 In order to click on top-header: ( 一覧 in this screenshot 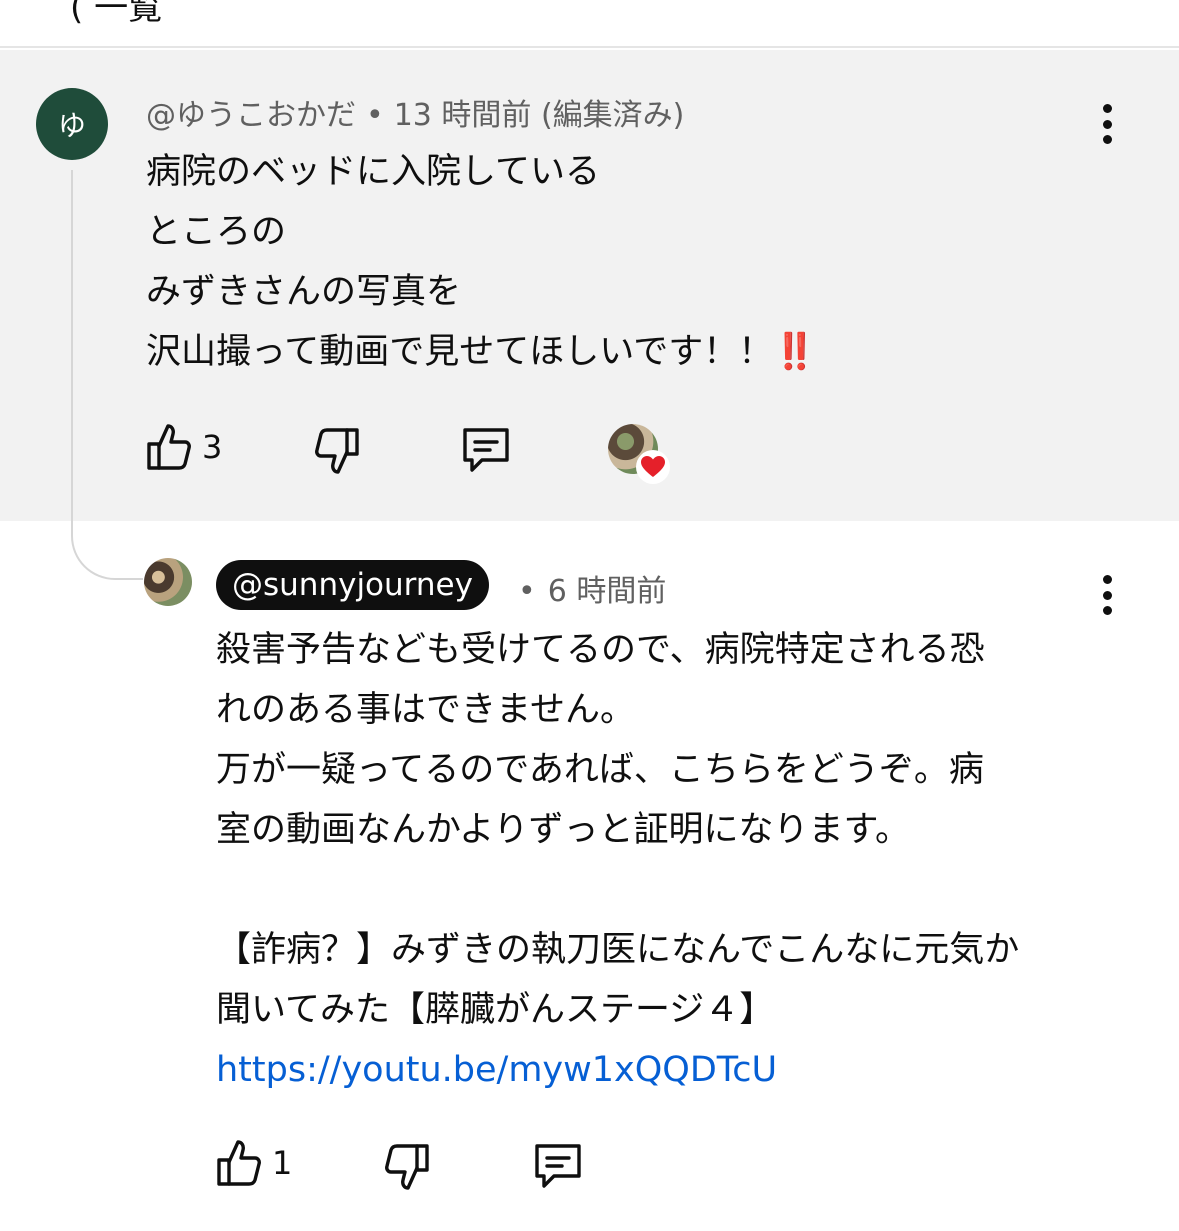, I will do `click(589, 24)`.